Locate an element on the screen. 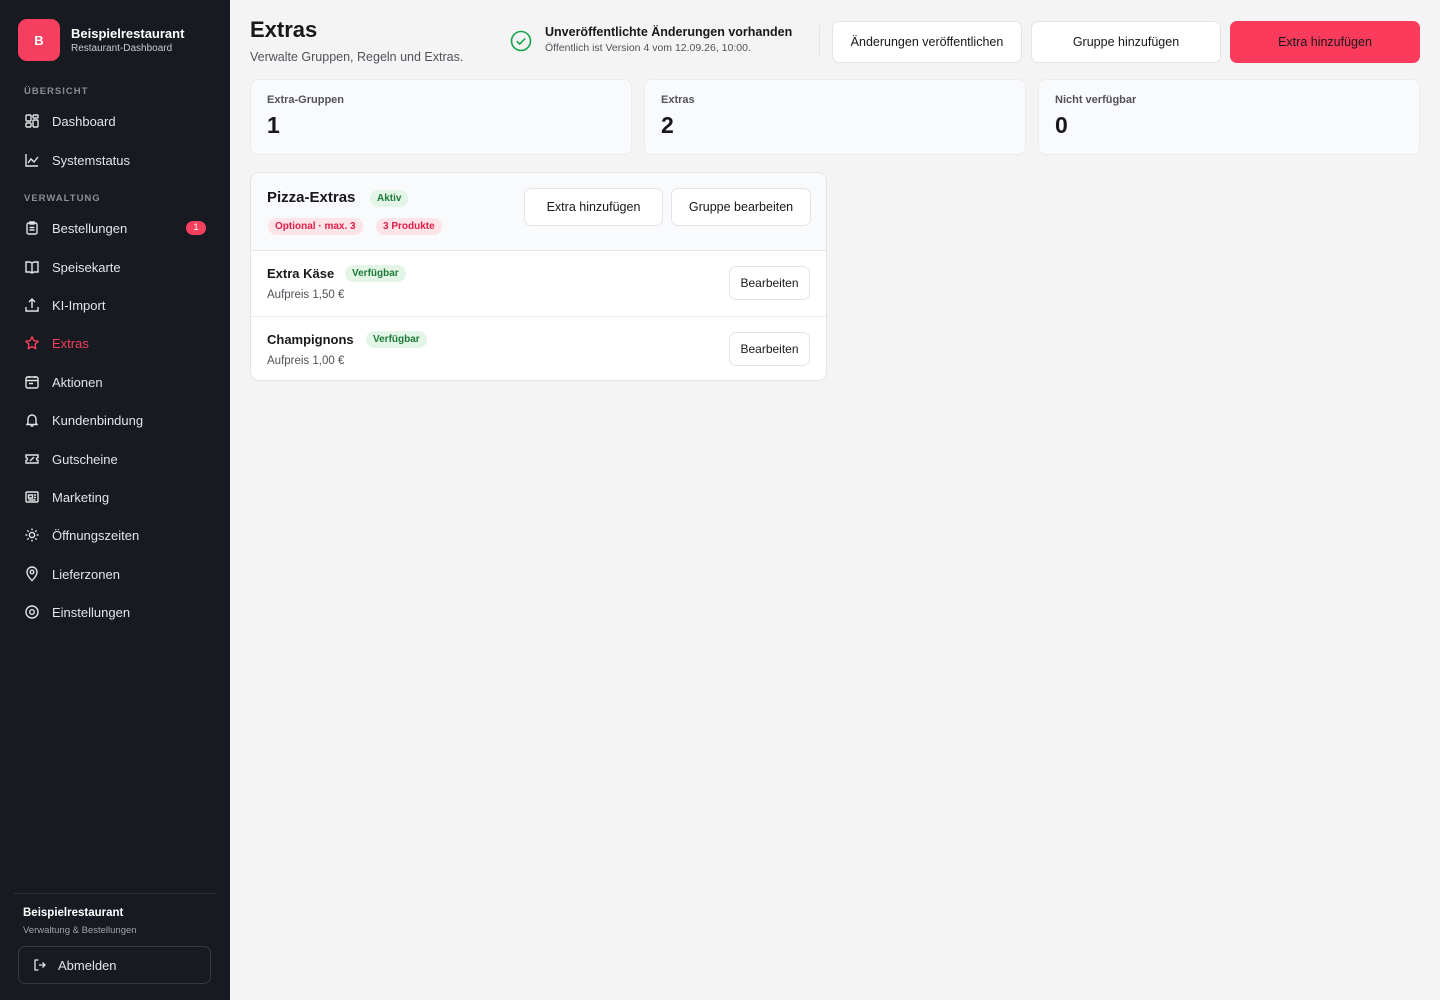 This screenshot has height=1000, width=1440. group-products-badge: 3 Produkte is located at coordinates (409, 226).